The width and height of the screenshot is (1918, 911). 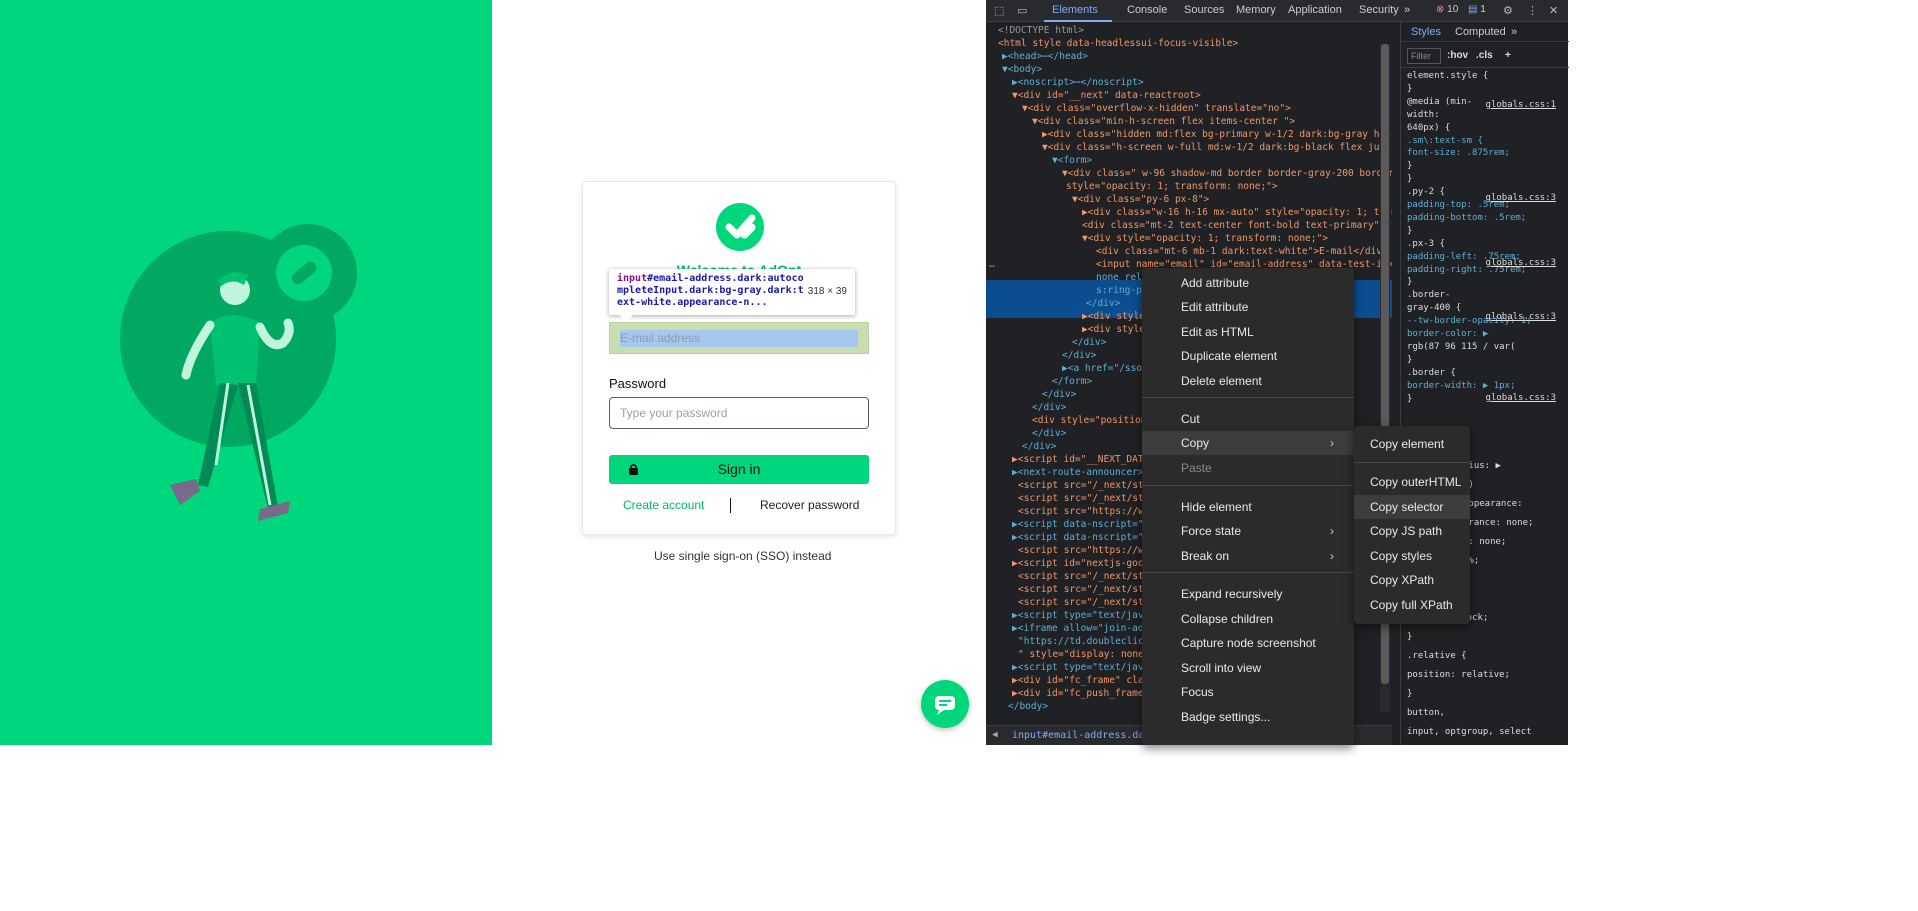 I want to click on style-rule-line: element.style {, so click(x=1447, y=76).